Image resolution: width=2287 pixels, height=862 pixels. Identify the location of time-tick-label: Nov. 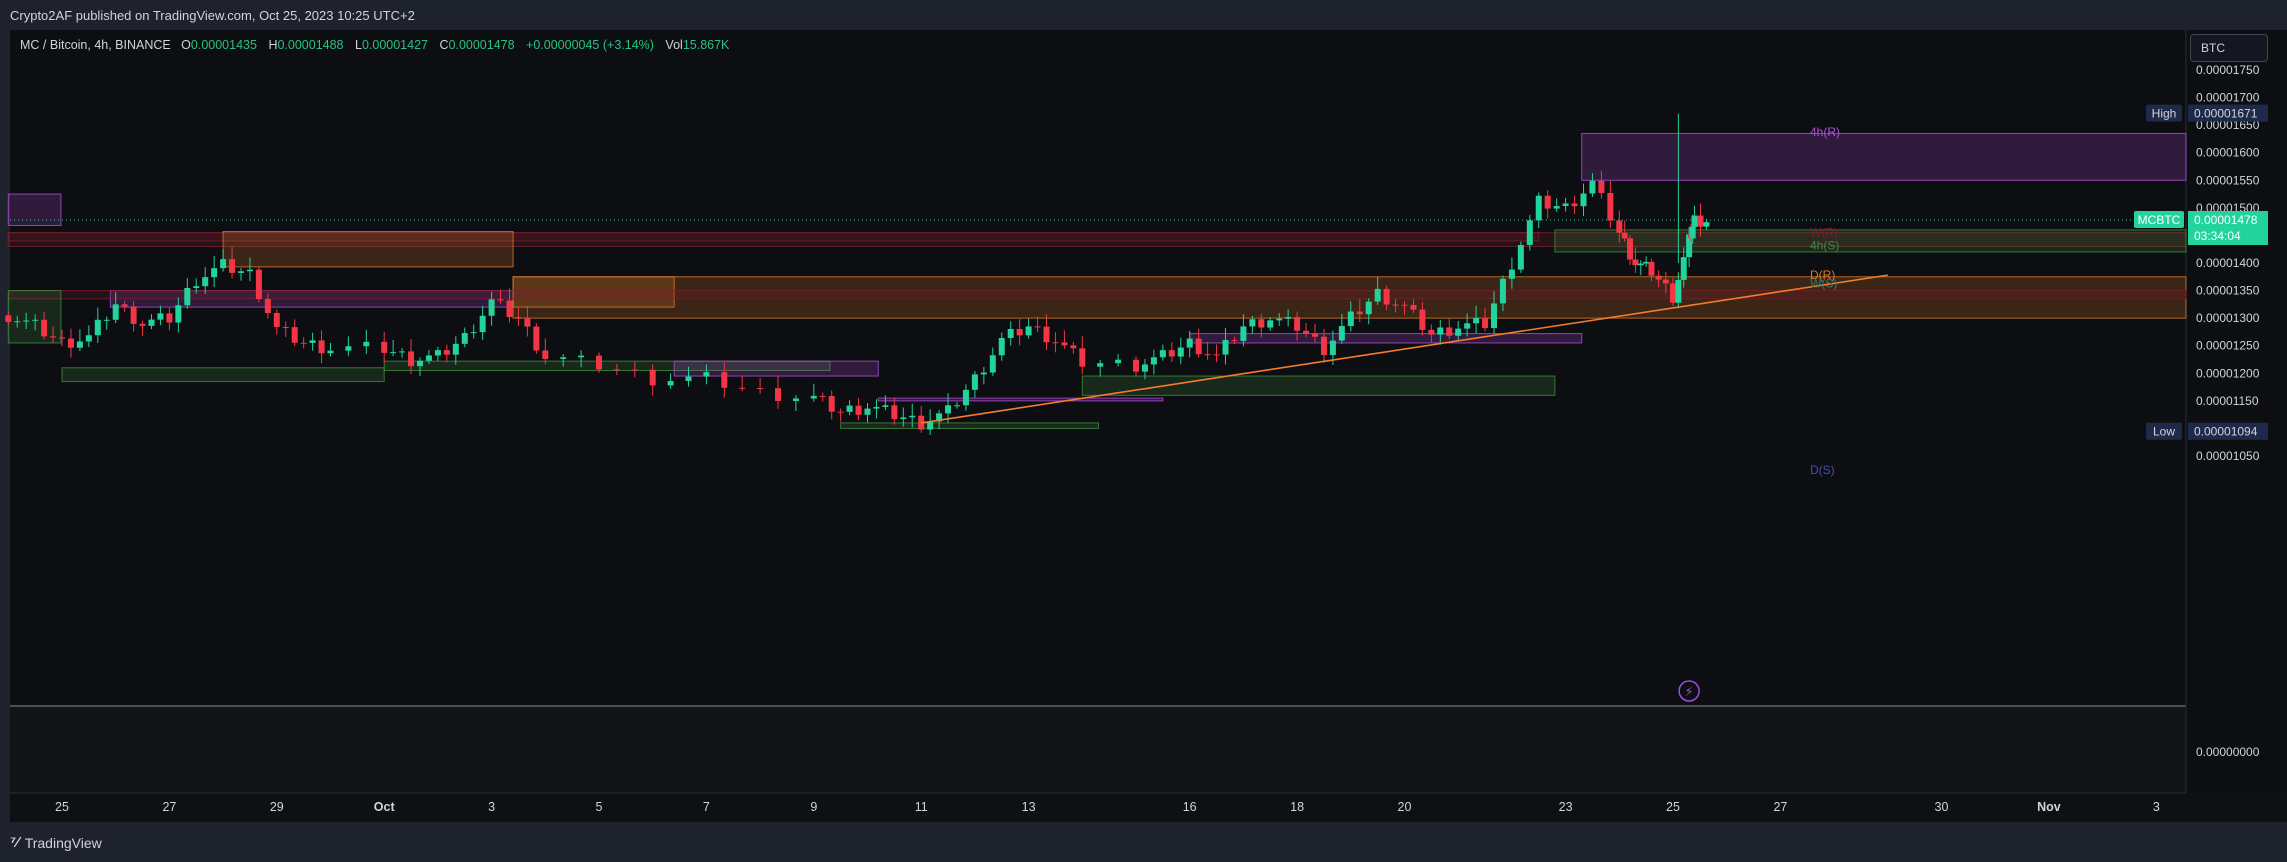
(2049, 807).